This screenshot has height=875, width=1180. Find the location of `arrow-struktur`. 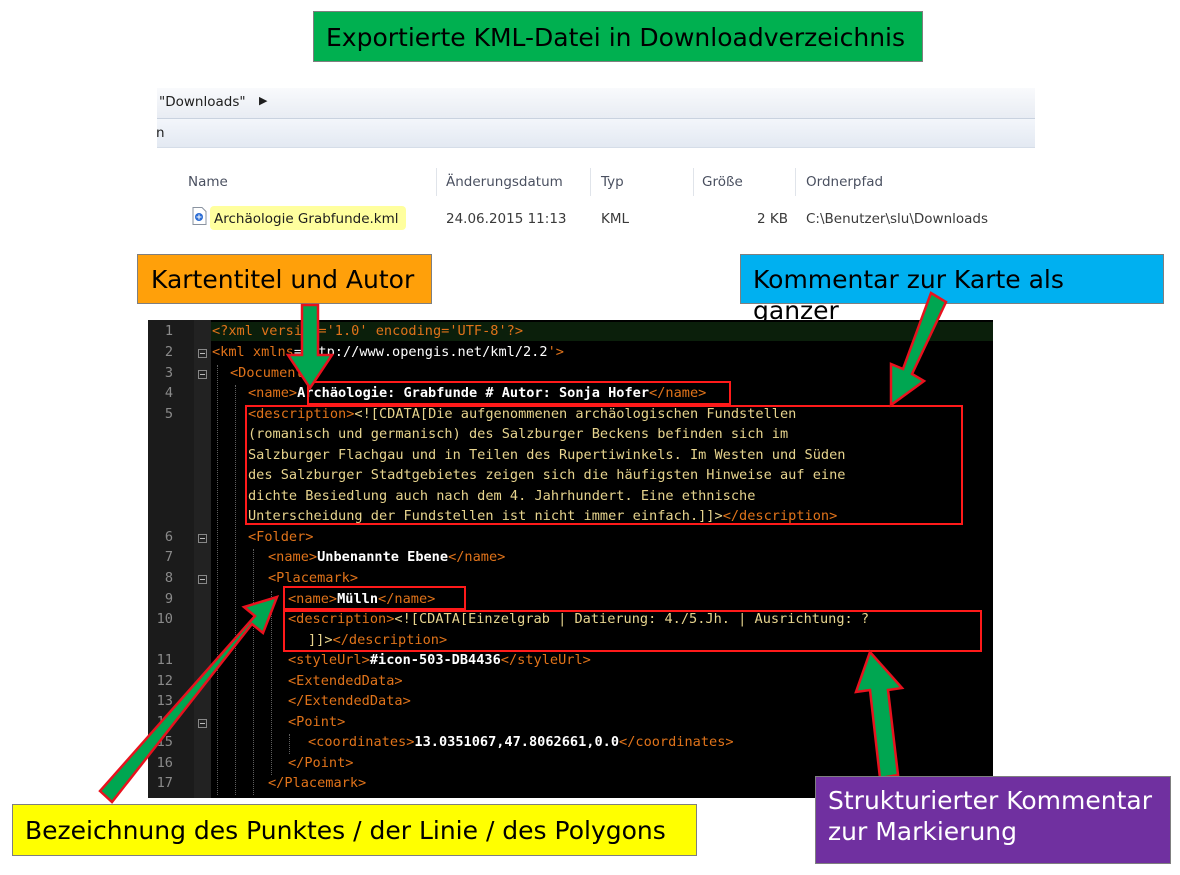

arrow-struktur is located at coordinates (879, 714).